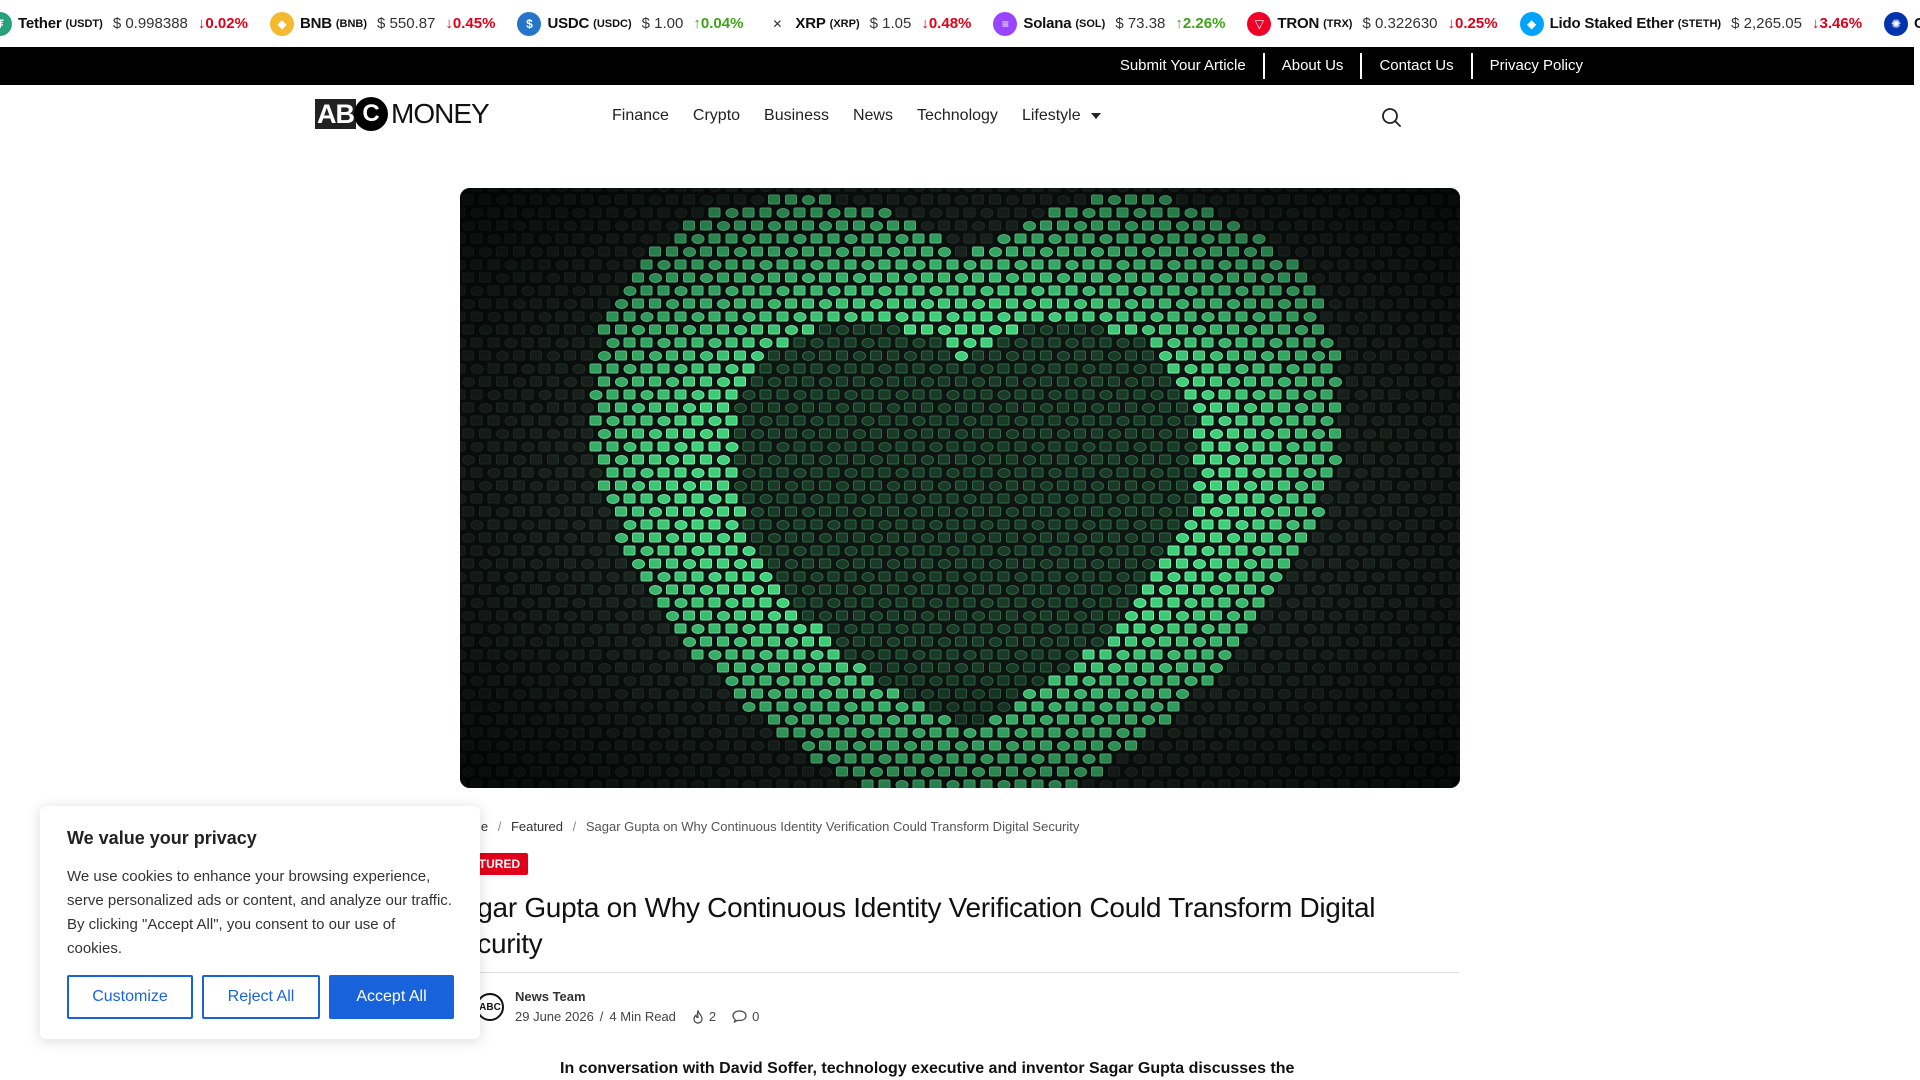  I want to click on coin-price: $ 2,265.05, so click(1766, 23).